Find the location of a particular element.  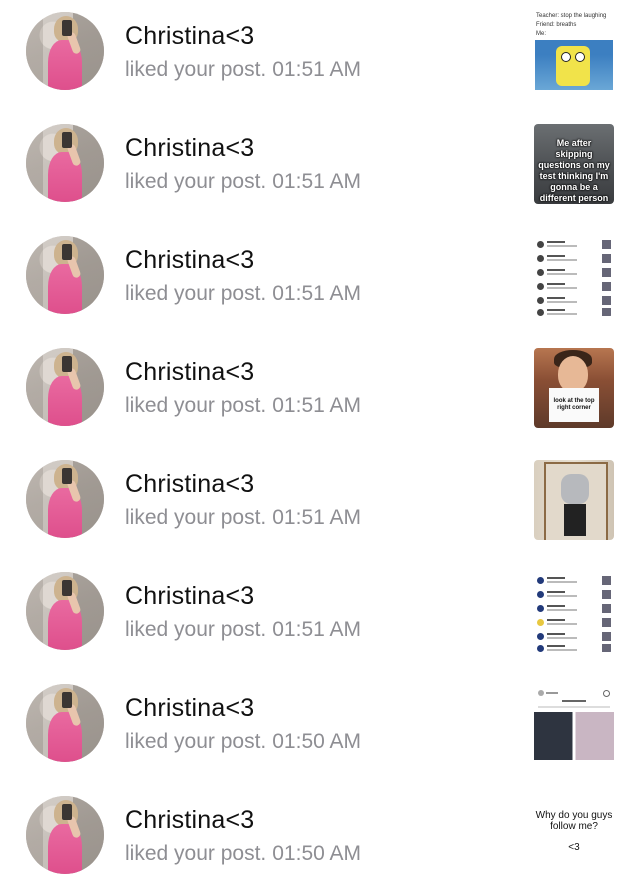

sign-text: look at the top right corner is located at coordinates (574, 404).